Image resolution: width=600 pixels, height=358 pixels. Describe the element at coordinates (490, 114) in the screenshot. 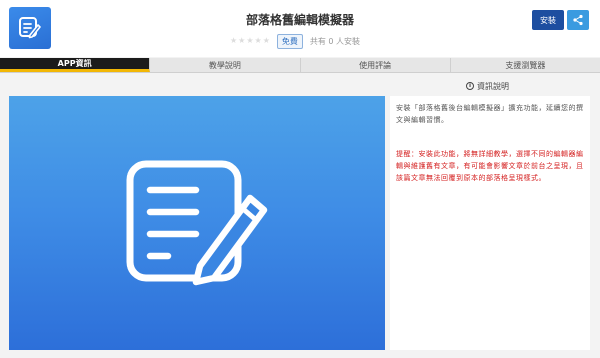

I see `description-text: 安裝「部落格舊後台編輯模擬器」擴充功能，延續您的撰文與編輯習慣。` at that location.